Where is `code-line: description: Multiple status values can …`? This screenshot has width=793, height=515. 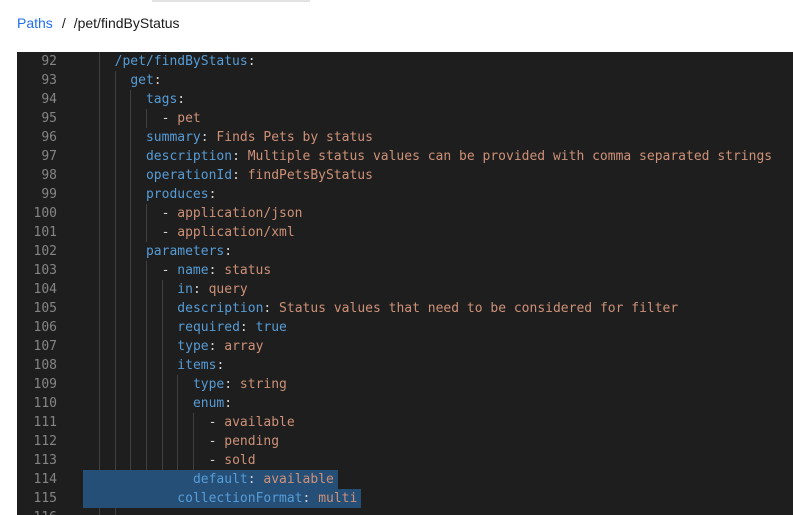
code-line: description: Multiple status values can … is located at coordinates (438, 156).